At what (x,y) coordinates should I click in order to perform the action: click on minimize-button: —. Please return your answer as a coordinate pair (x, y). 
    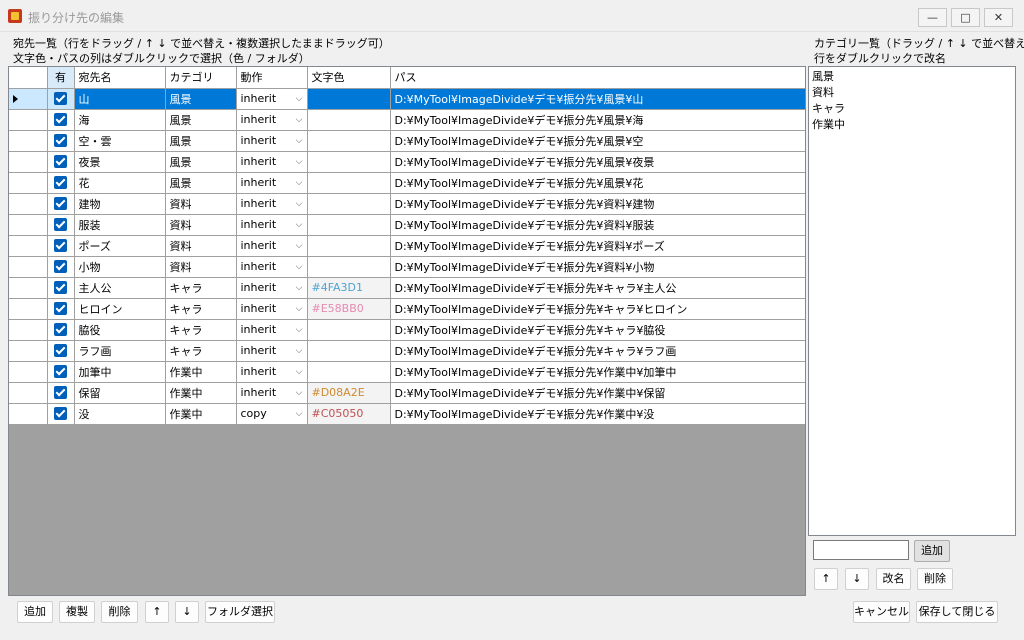
    Looking at the image, I should click on (932, 17).